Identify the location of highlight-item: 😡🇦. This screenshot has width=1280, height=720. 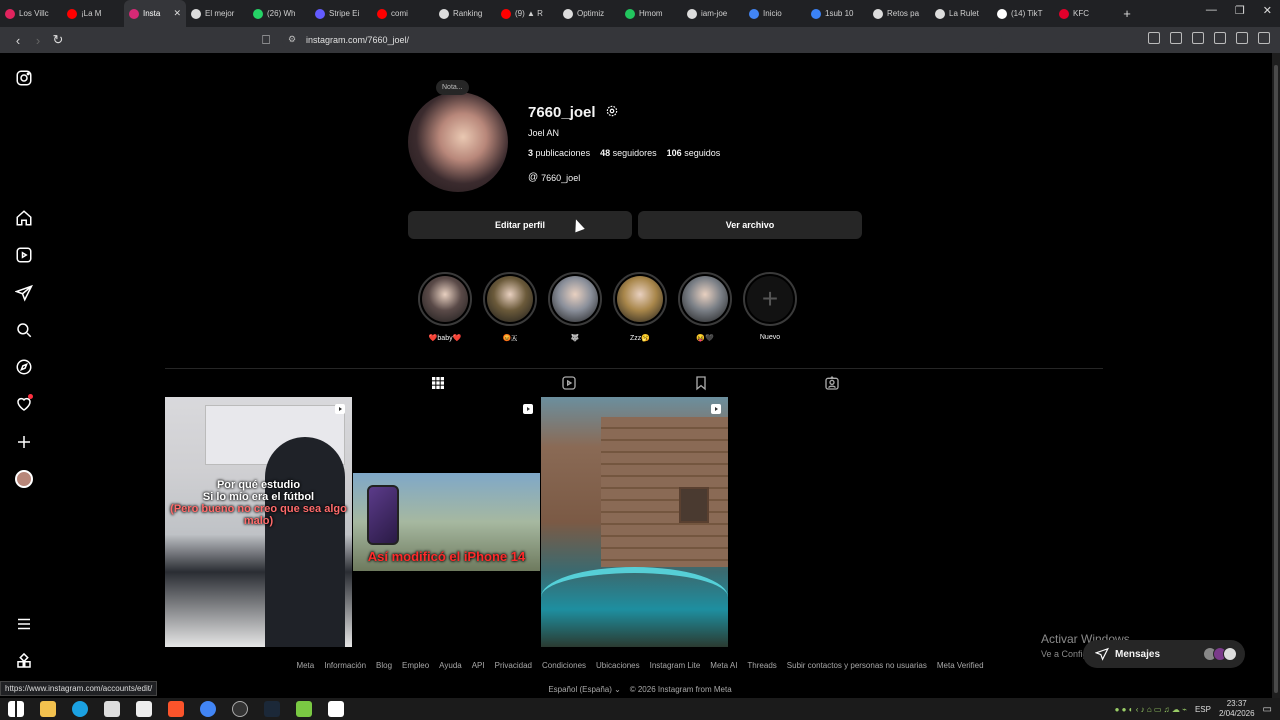
(510, 307).